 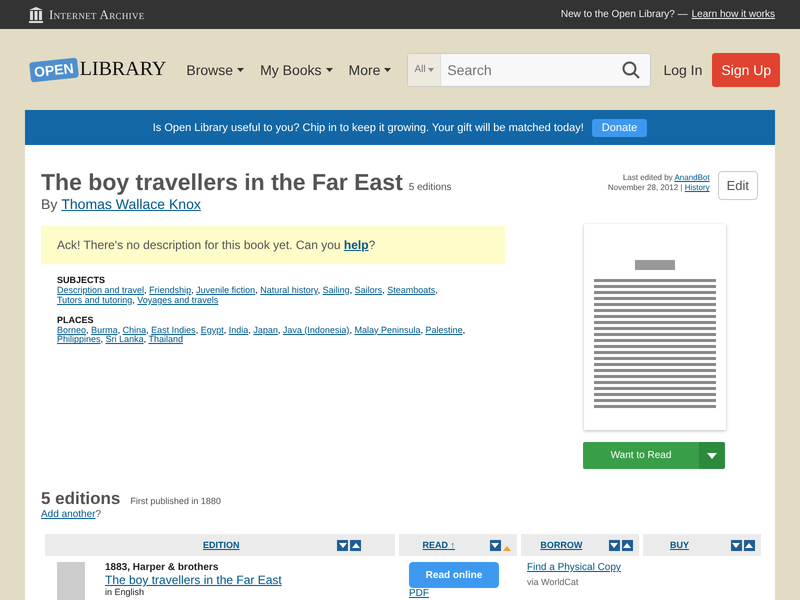 I want to click on edition-language: in English, so click(x=125, y=592).